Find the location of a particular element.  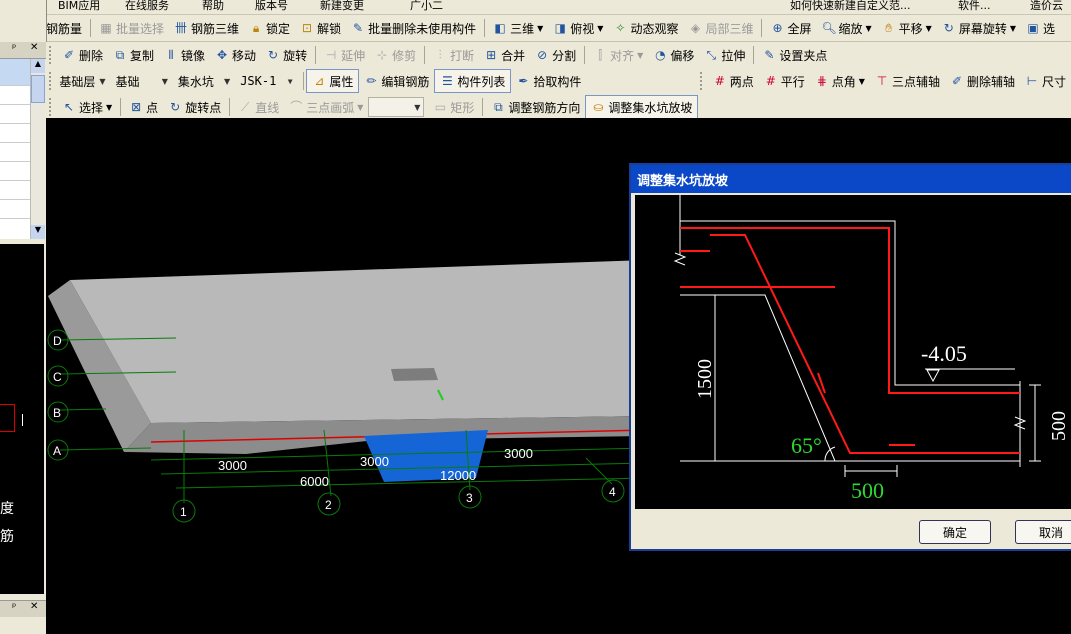

scroll-up-arrow: ▲ is located at coordinates (38, 66).